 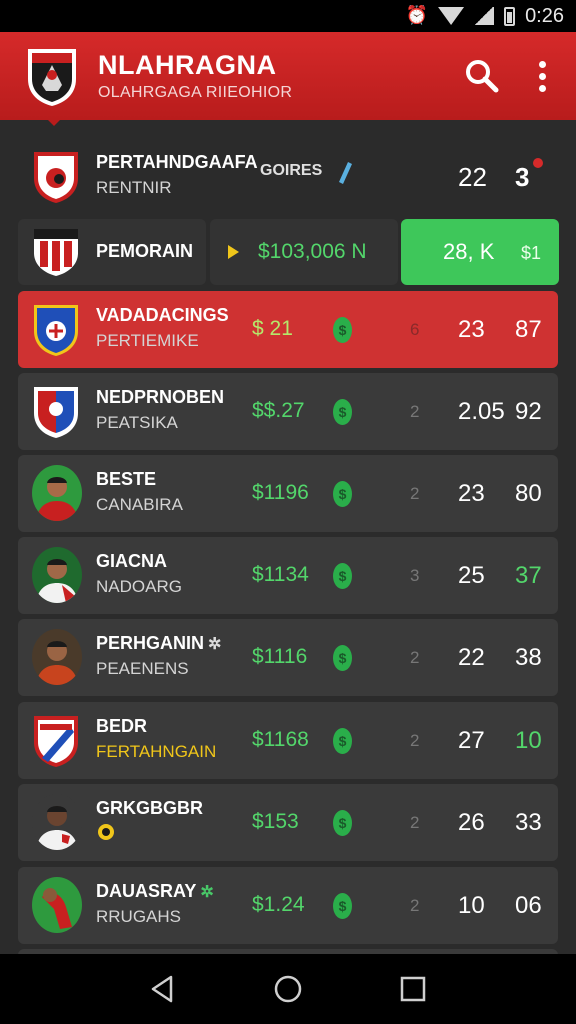 What do you see at coordinates (137, 422) in the screenshot?
I see `row-sub: PEATSIKA` at bounding box center [137, 422].